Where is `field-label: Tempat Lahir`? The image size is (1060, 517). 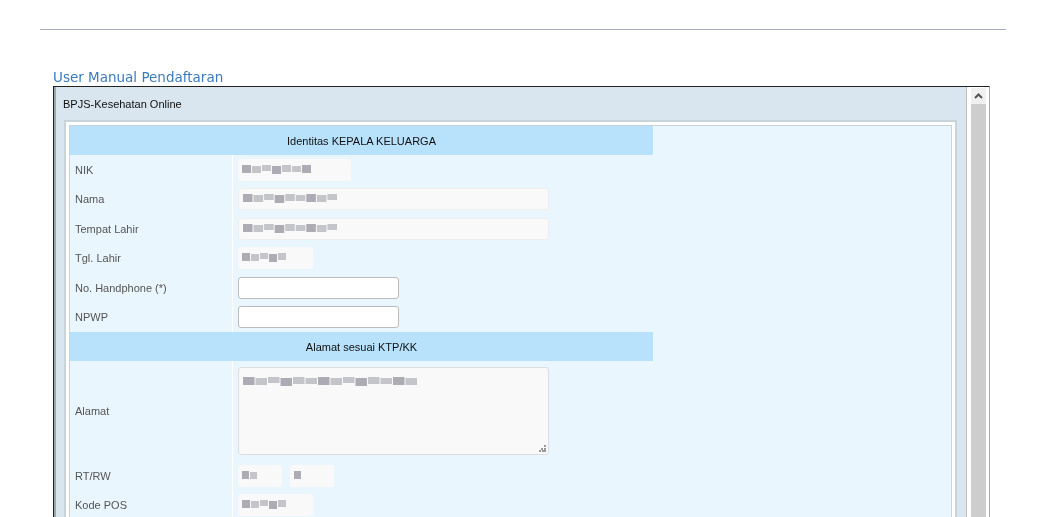
field-label: Tempat Lahir is located at coordinates (151, 229).